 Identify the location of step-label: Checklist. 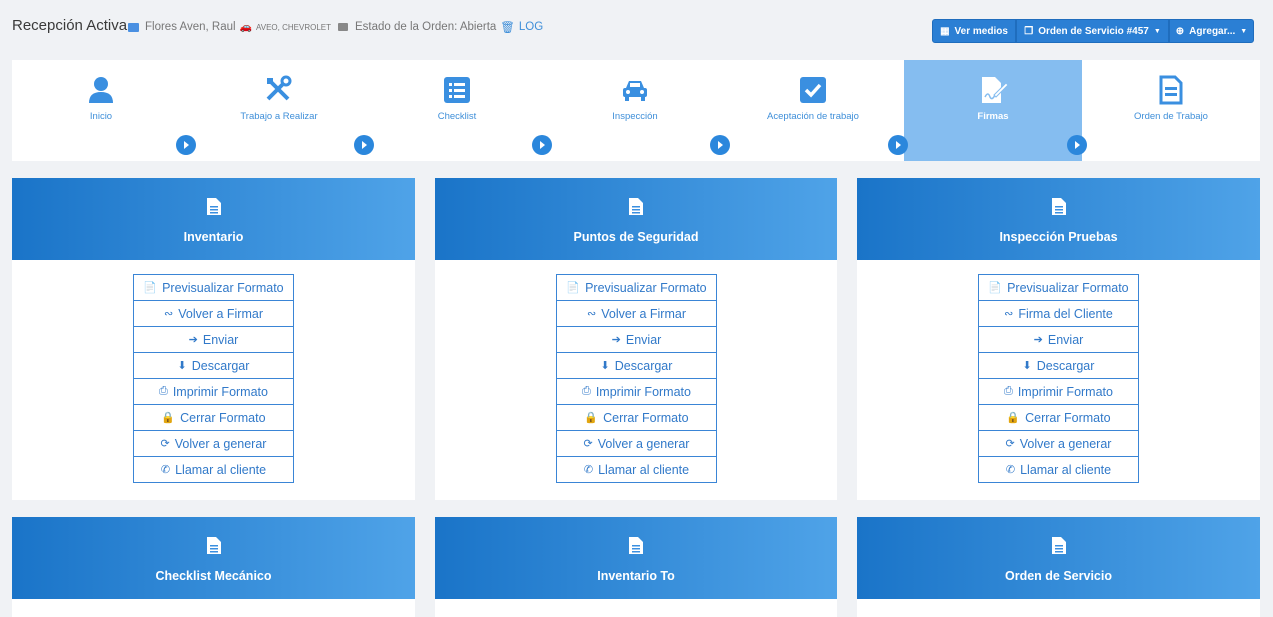
(457, 116).